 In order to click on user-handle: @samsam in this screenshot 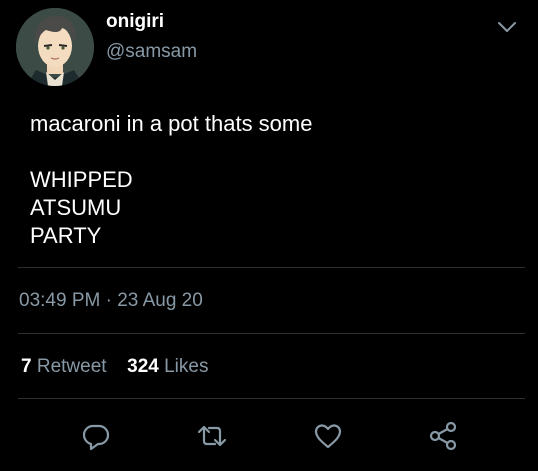, I will do `click(151, 52)`.